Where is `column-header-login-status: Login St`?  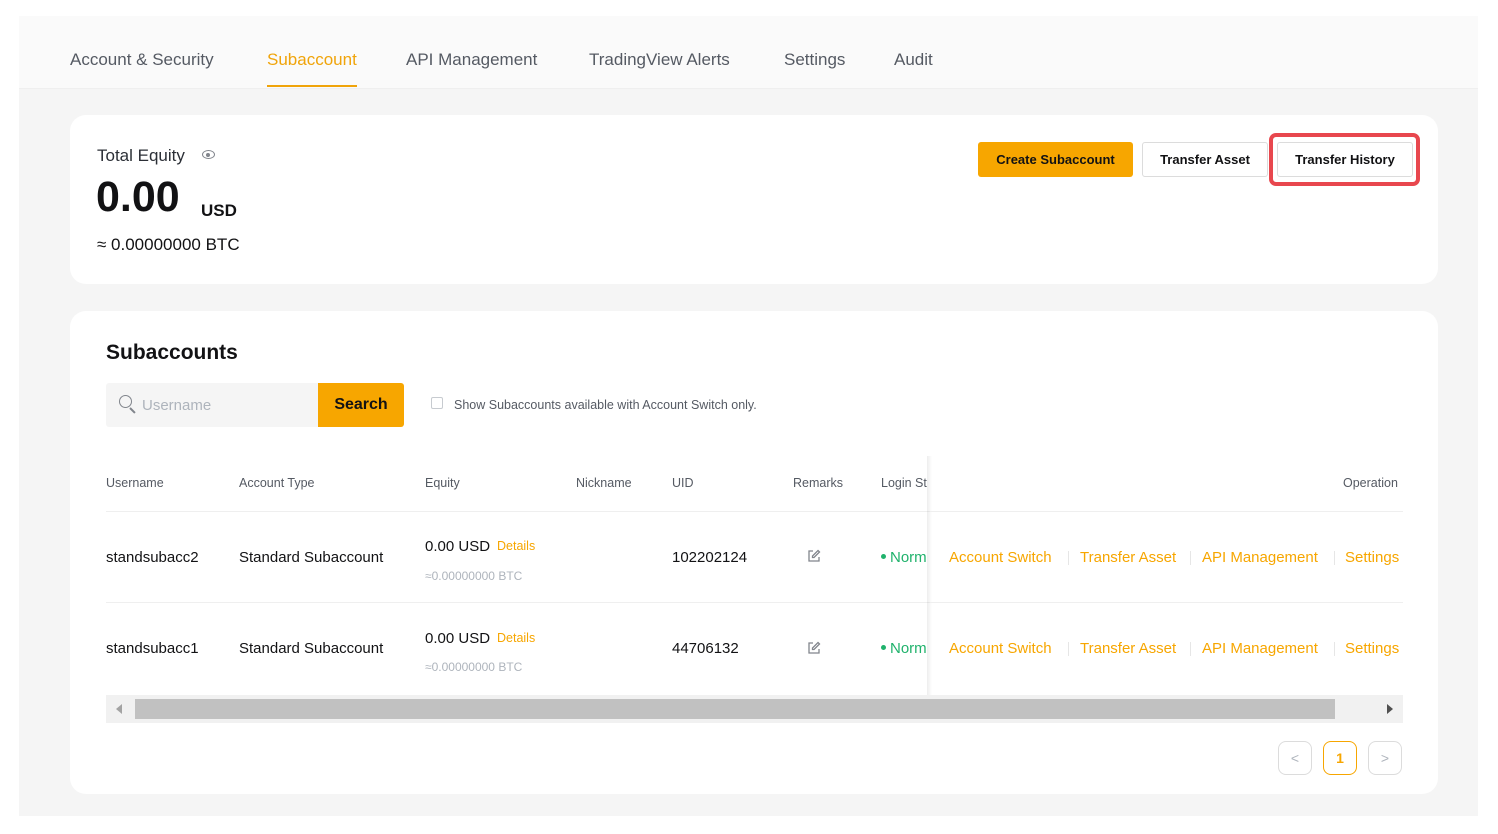
column-header-login-status: Login St is located at coordinates (904, 483).